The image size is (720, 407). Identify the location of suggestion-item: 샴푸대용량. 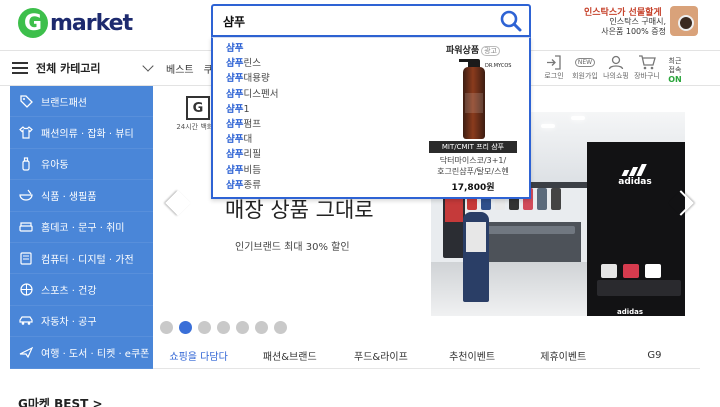
(313, 78).